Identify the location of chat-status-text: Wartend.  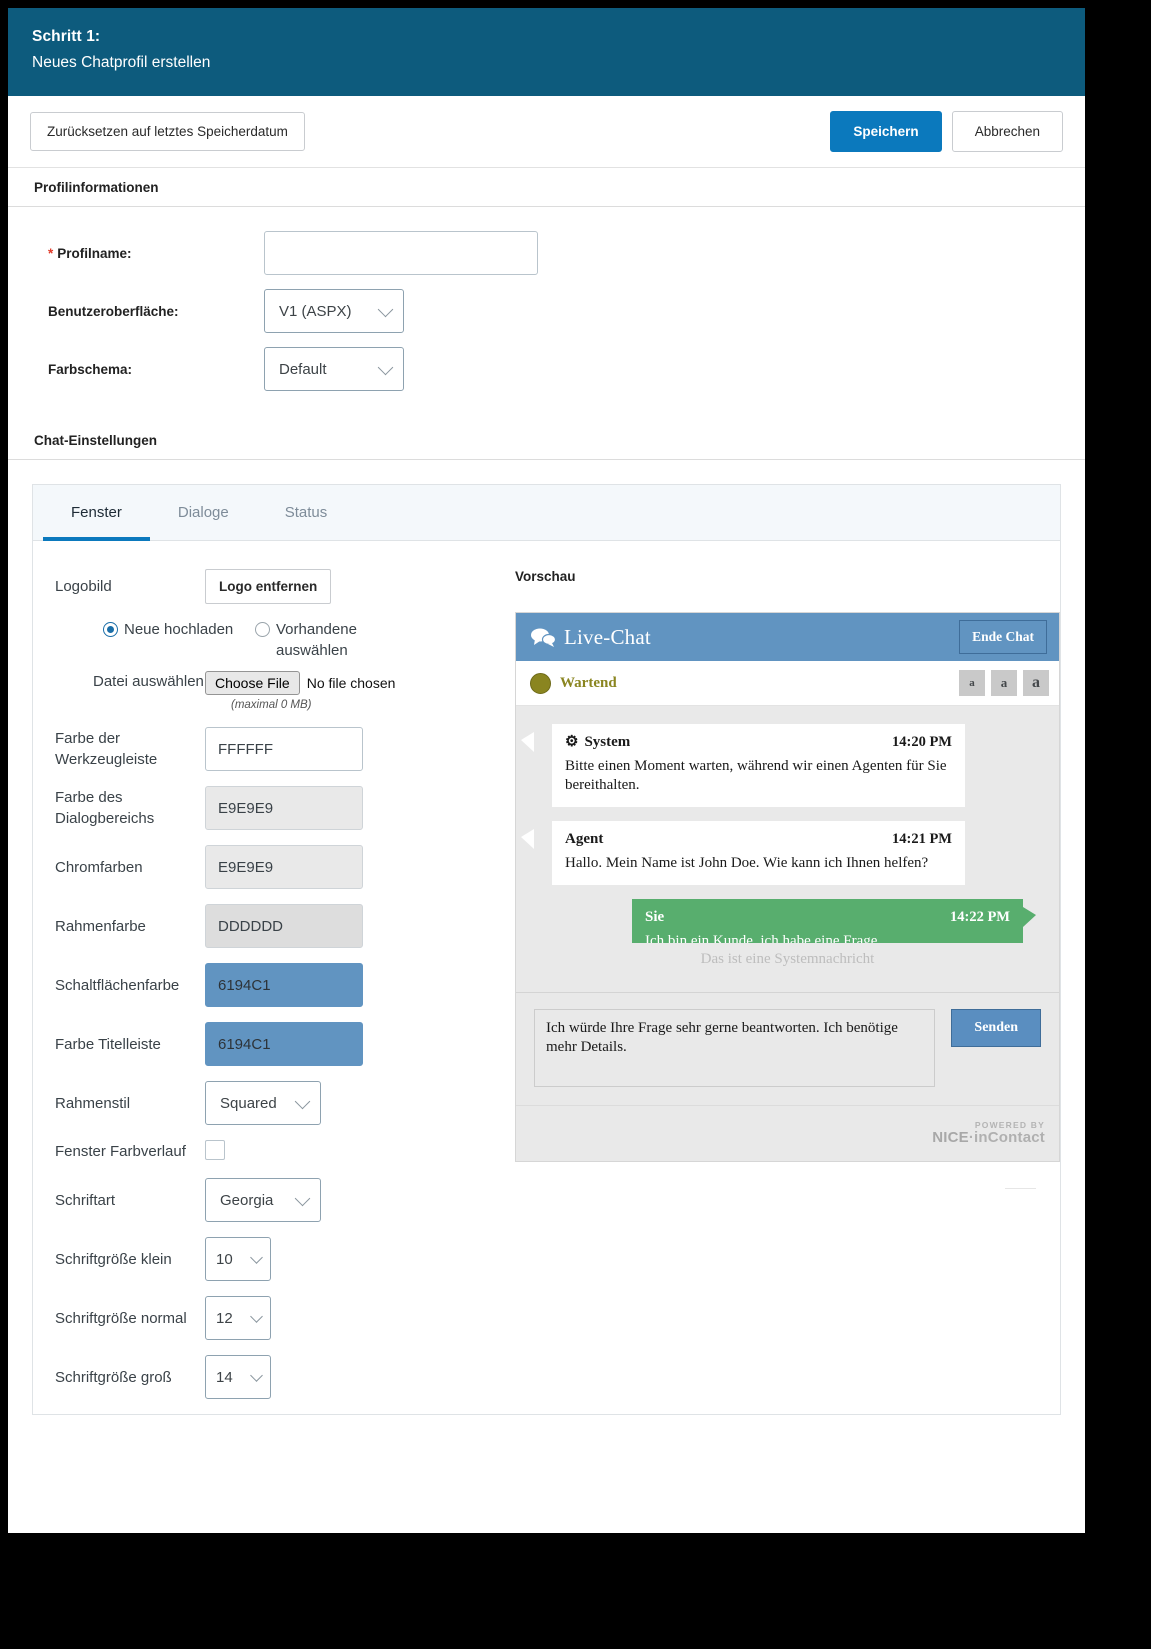
(588, 682).